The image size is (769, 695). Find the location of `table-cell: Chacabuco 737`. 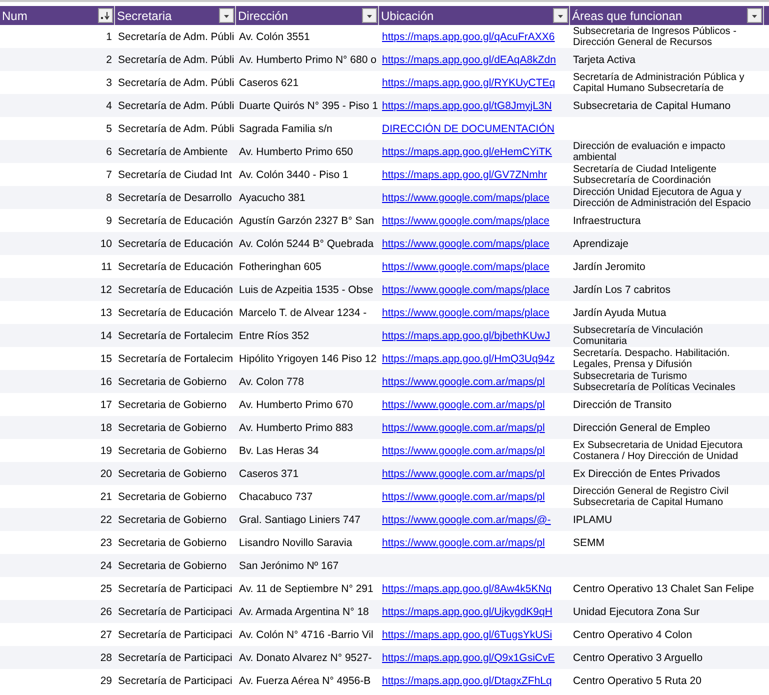

table-cell: Chacabuco 737 is located at coordinates (276, 496).